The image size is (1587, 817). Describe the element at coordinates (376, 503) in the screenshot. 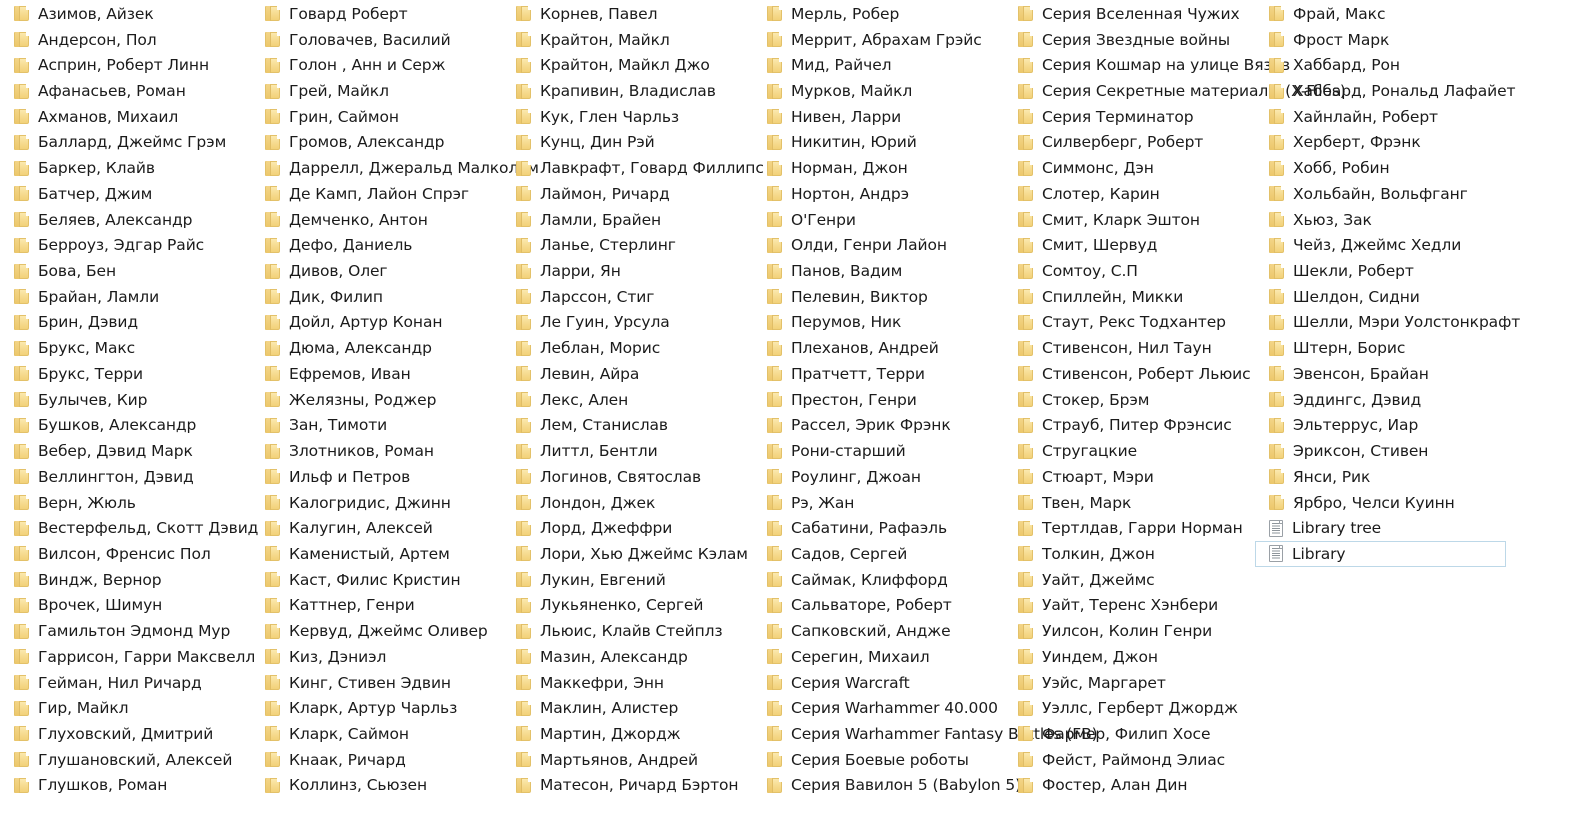

I see `list-item: Калогридис, Джинн` at that location.